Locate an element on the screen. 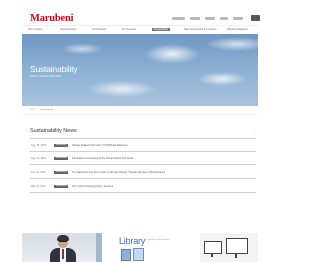 The image size is (320, 262). news-date: Mar. 31, 2023 is located at coordinates (38, 186).